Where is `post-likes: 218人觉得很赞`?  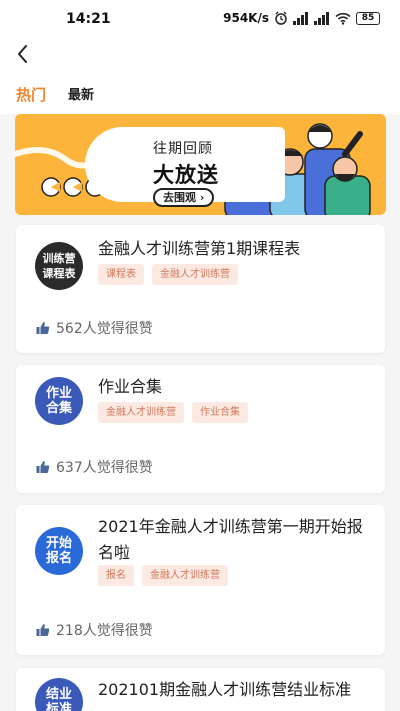 post-likes: 218人觉得很赞 is located at coordinates (94, 630).